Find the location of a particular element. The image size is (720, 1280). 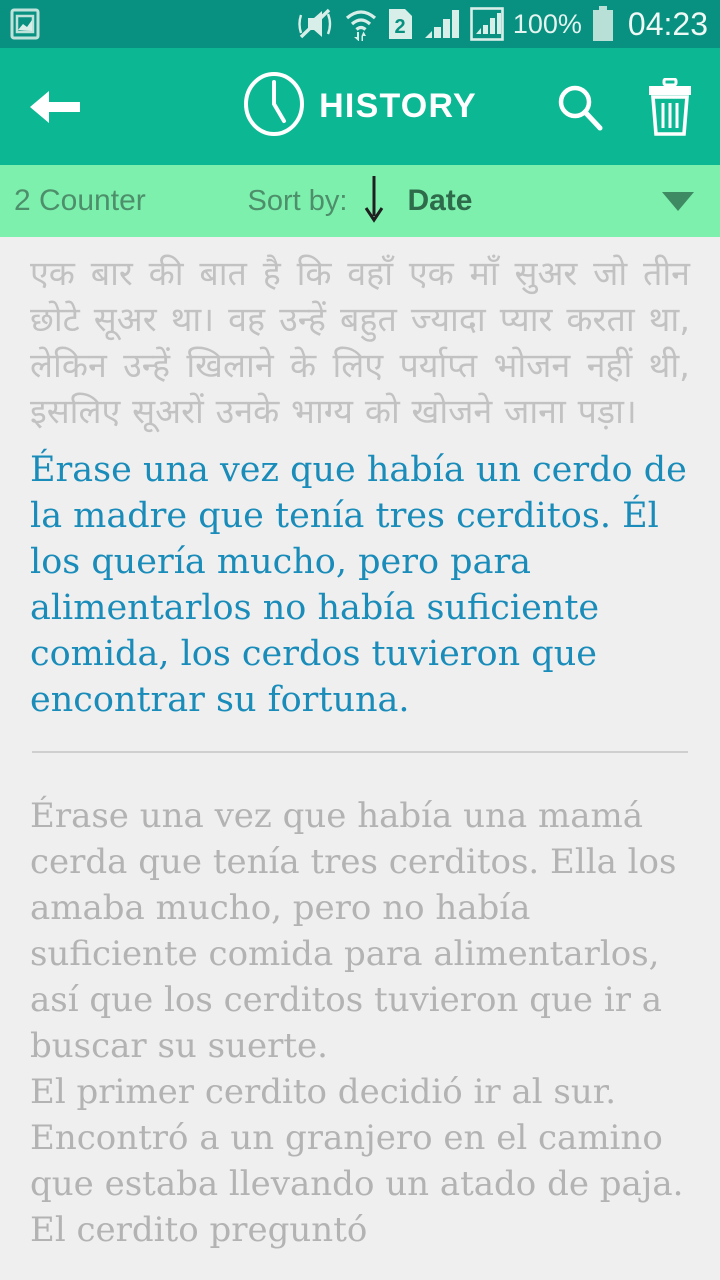

sim-2-icon: 2 is located at coordinates (400, 24).